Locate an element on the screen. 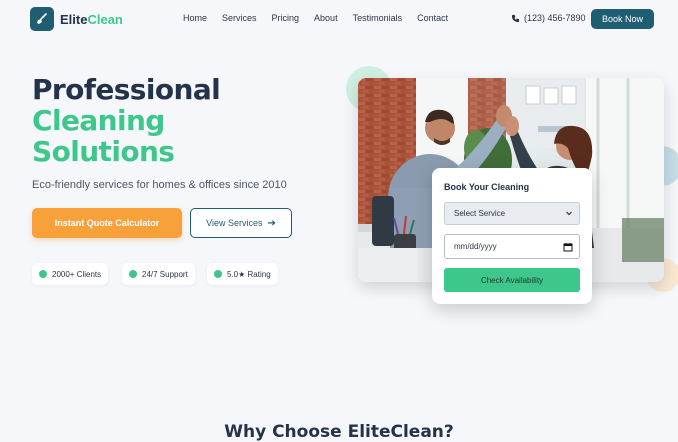 The height and width of the screenshot is (442, 678). nav-link-services: Services is located at coordinates (239, 18).